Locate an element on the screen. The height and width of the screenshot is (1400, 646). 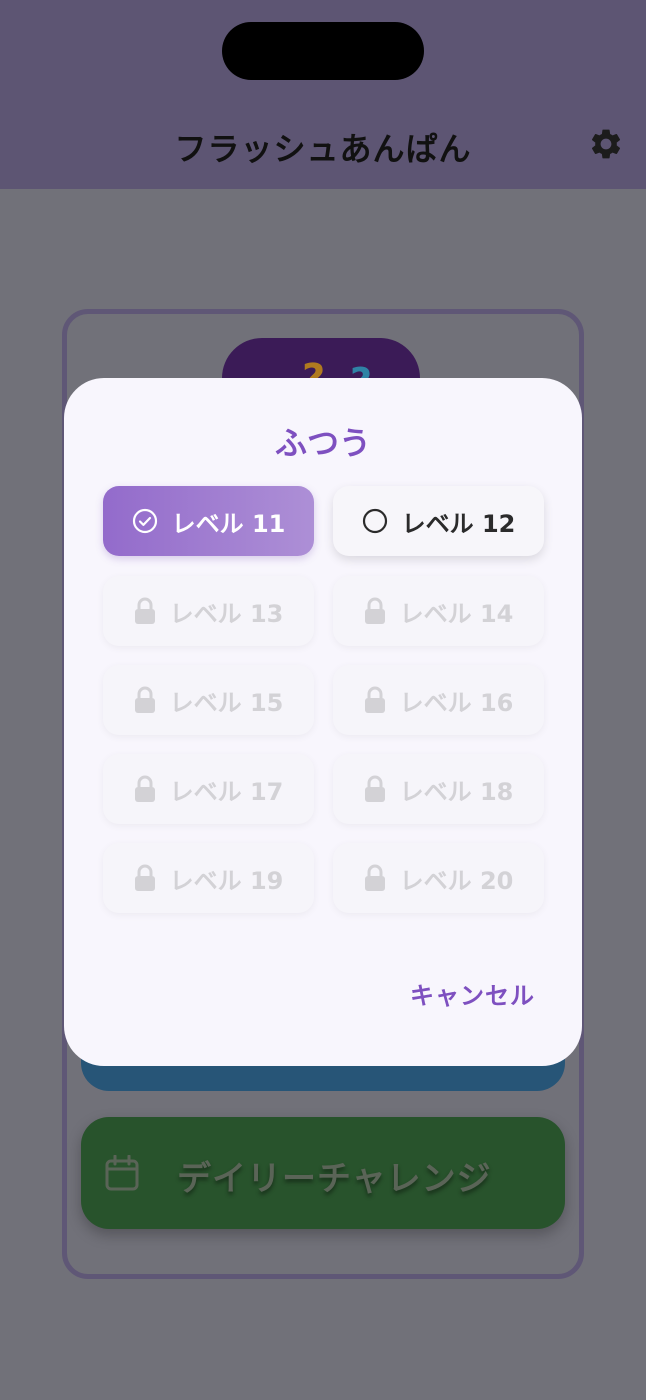
level-14-button: レベル 14 is located at coordinates (438, 611).